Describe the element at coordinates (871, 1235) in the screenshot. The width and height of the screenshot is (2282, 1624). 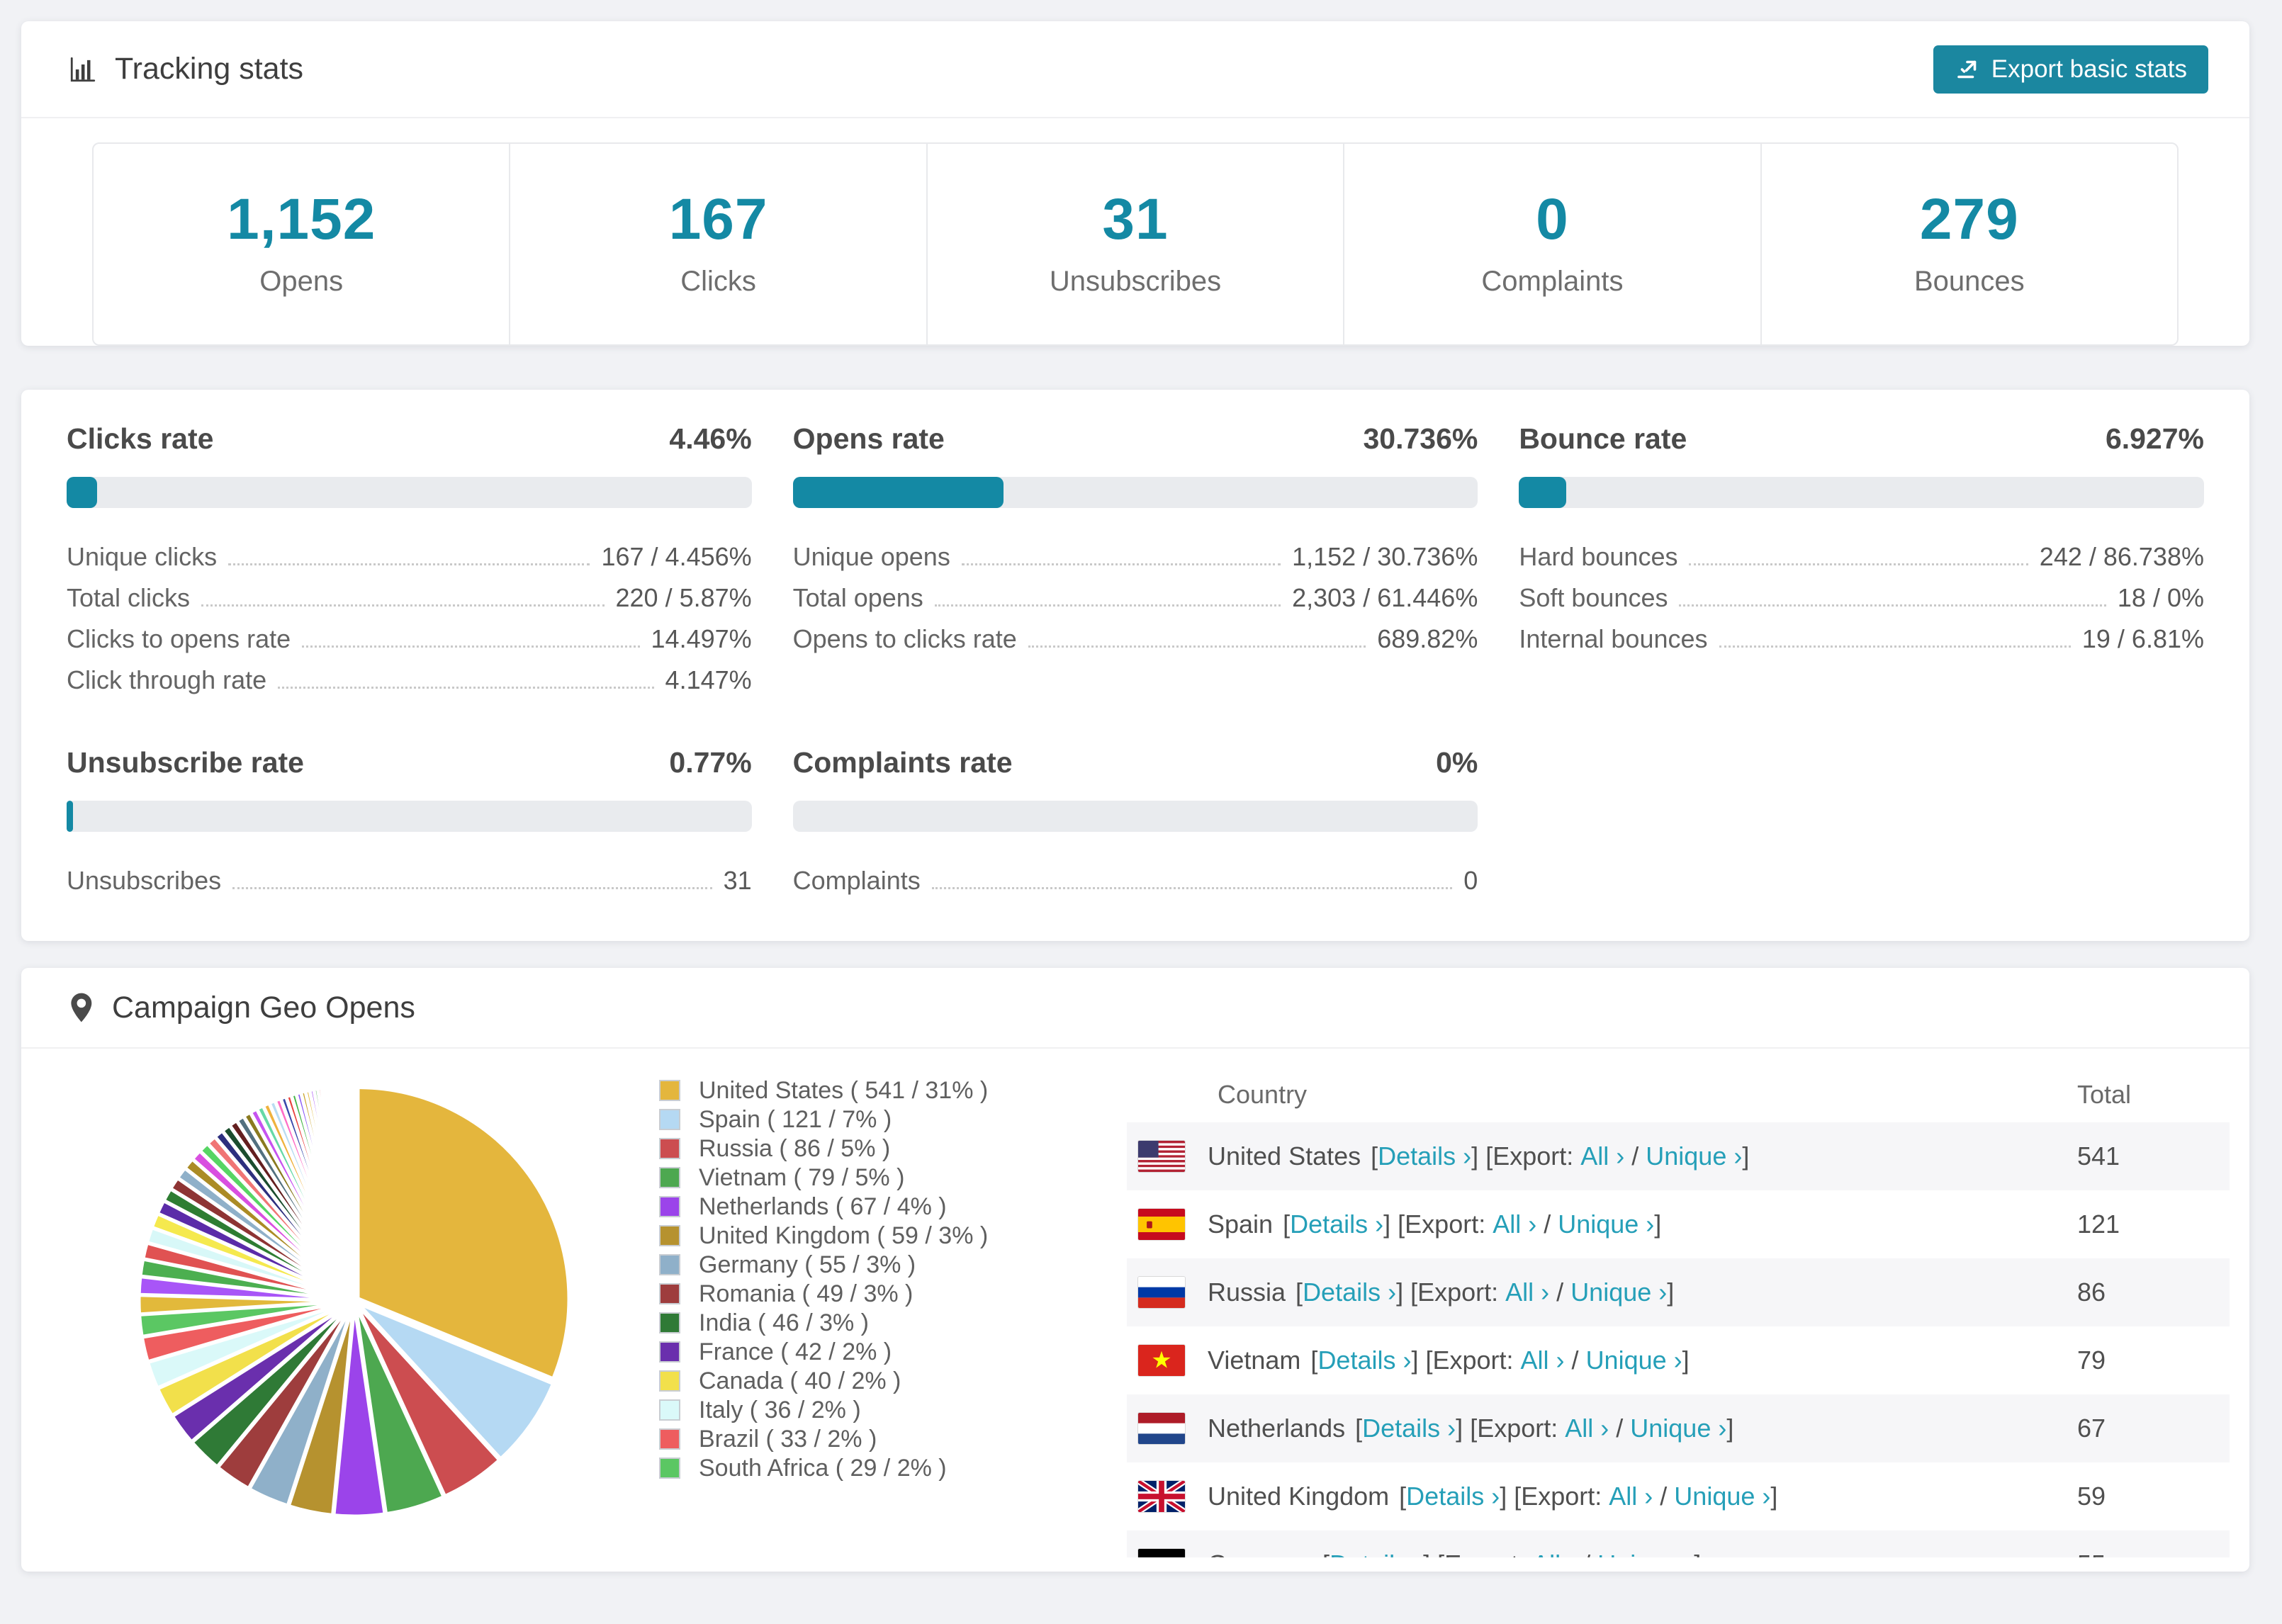
I see `legend-item-united-kingdom: United Kingdom ( 59 / 3% )` at that location.